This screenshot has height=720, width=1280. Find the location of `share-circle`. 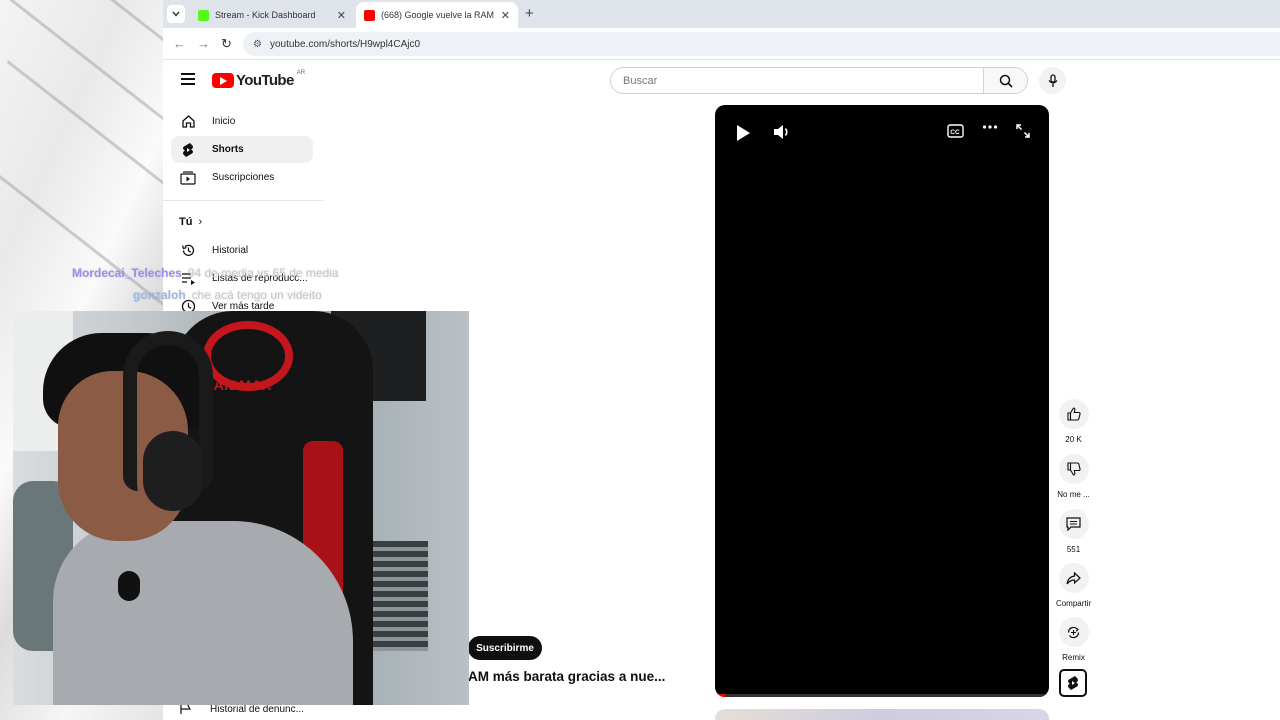

share-circle is located at coordinates (1073, 578).